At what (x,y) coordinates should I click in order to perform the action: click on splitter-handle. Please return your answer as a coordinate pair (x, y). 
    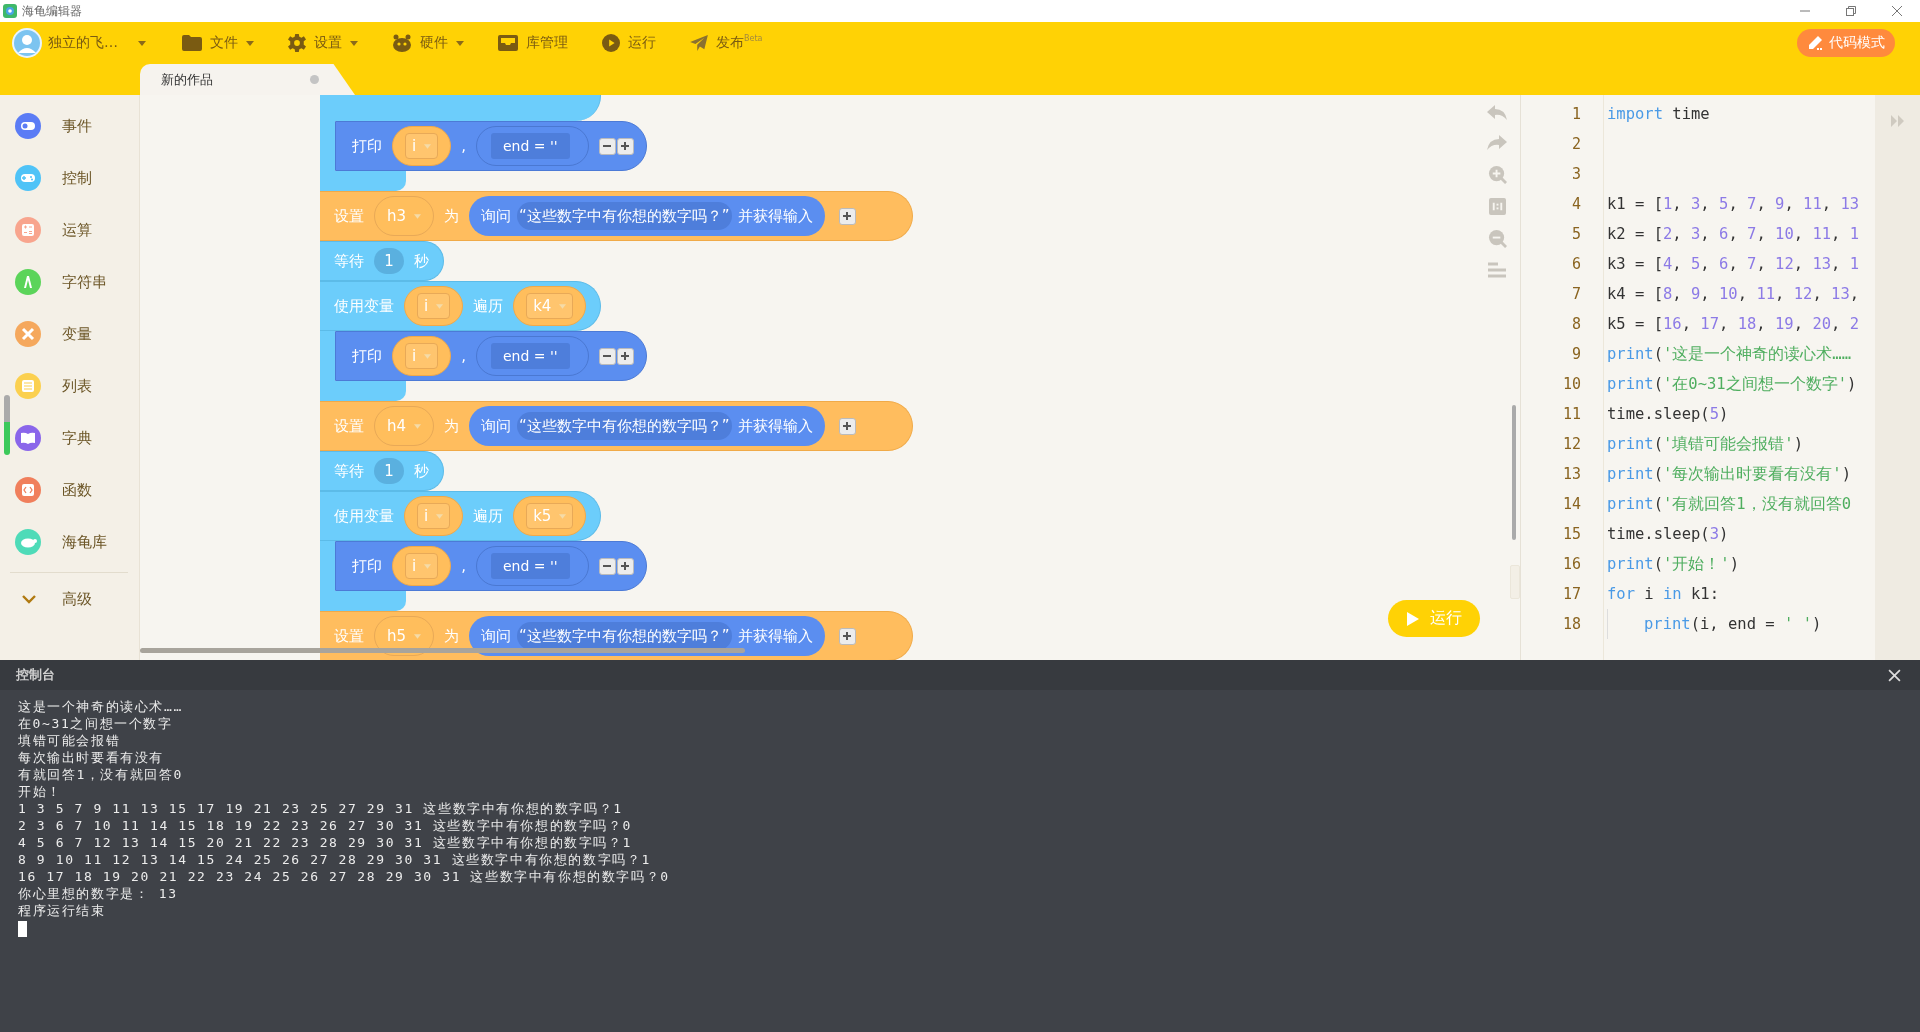
    Looking at the image, I should click on (1515, 582).